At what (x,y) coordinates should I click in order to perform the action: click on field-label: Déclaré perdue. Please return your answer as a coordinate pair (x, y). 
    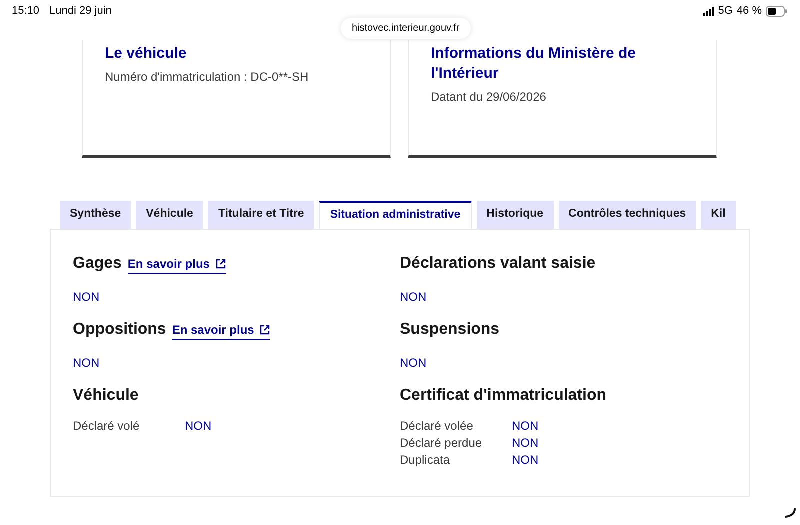
    Looking at the image, I should click on (442, 443).